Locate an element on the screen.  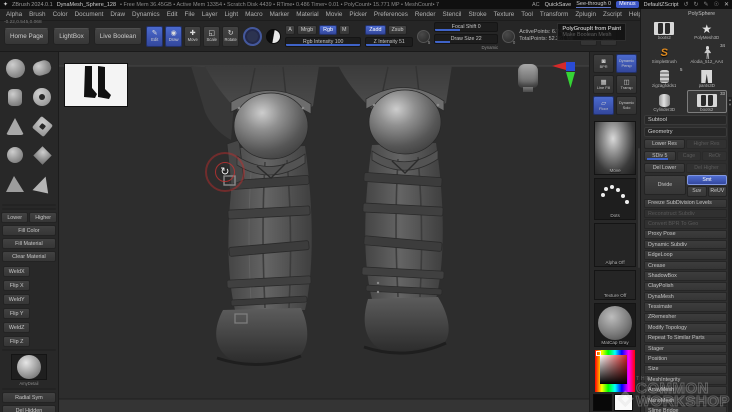
geometry-subpalette-item: NanoMesh is located at coordinates (685, 400).